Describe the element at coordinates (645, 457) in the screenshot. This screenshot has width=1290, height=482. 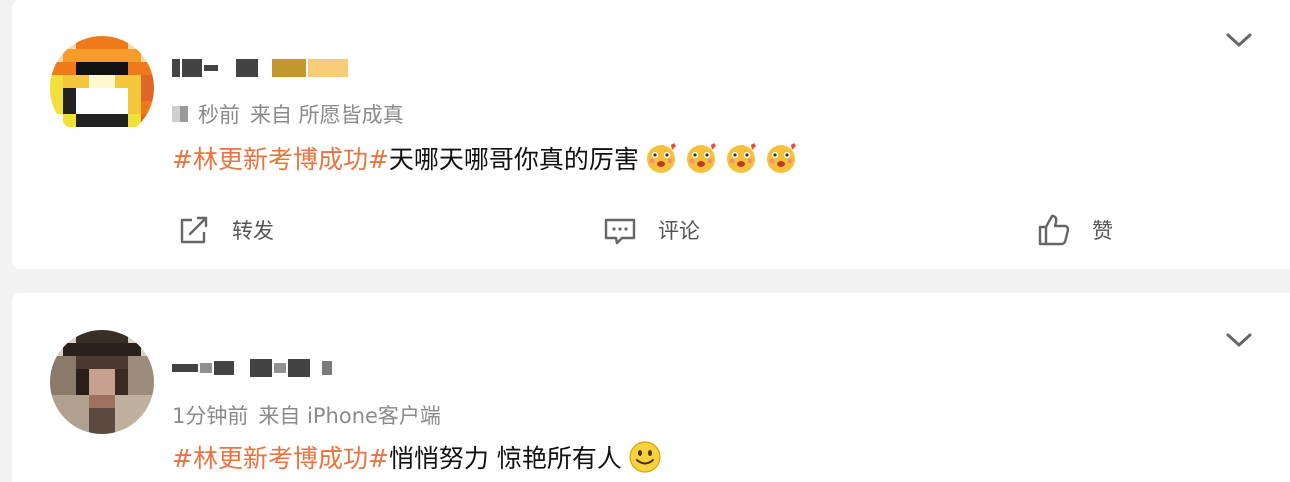
I see `smile-emoji` at that location.